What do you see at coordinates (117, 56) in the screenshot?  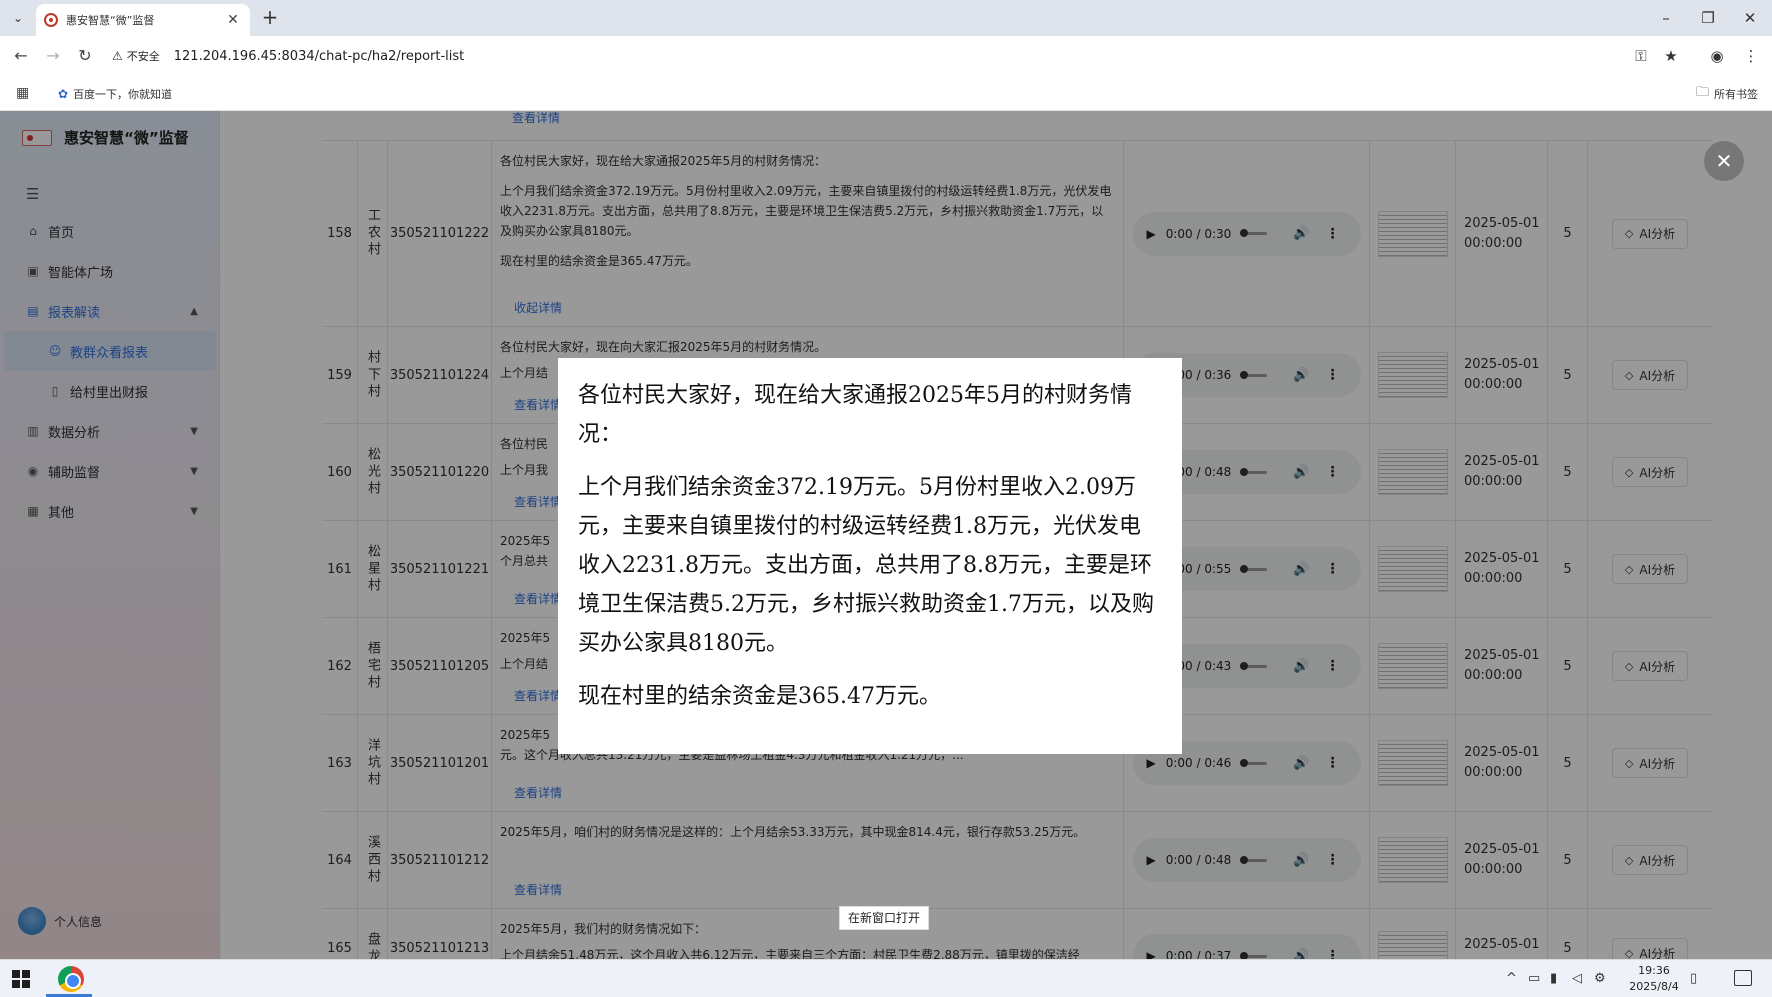 I see `warning-icon: ⚠` at bounding box center [117, 56].